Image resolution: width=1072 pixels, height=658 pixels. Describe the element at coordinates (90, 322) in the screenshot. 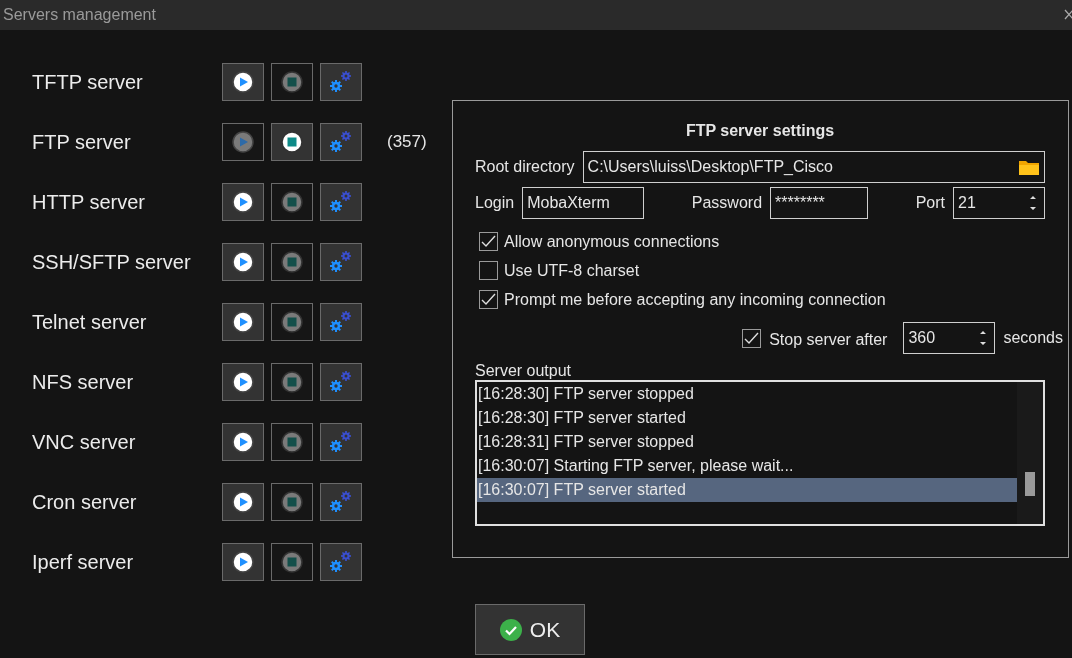

I see `server-name: Telnet server` at that location.